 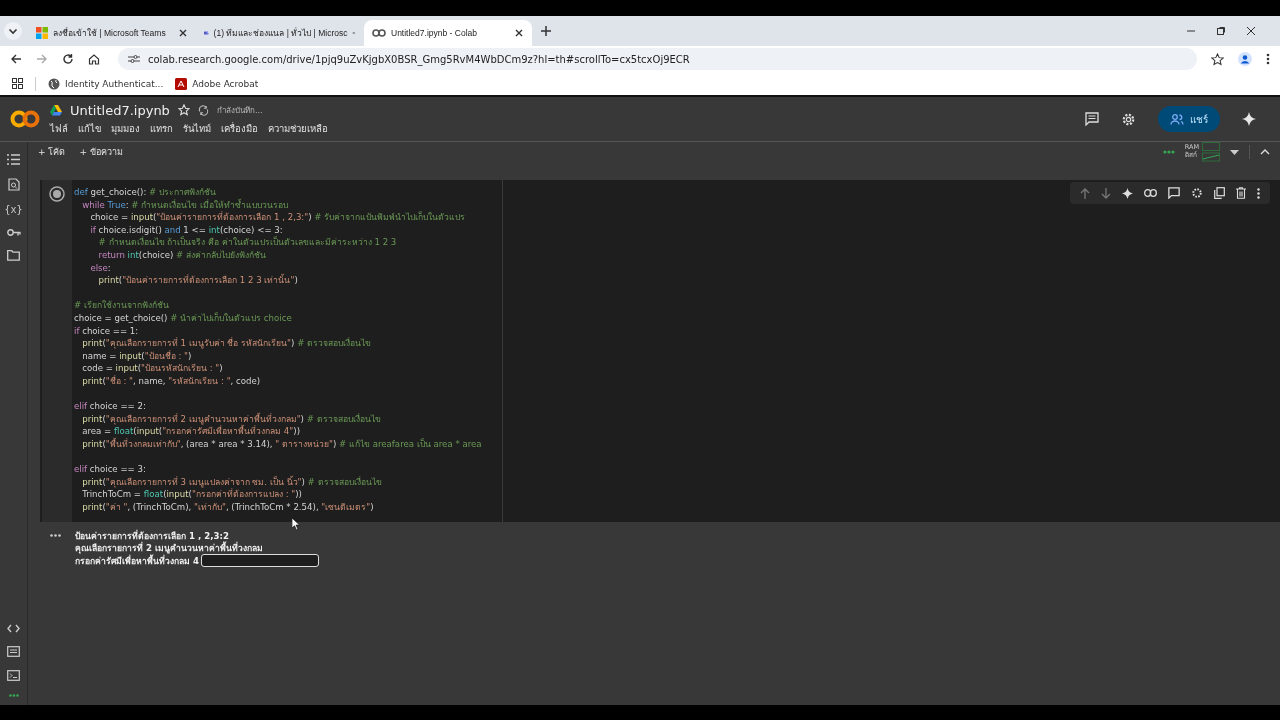 I want to click on code-line: area = float(input("กรอกค่ารัศมีเพื่อหาพื้นที่วงกลม 4")), so click(x=190, y=431).